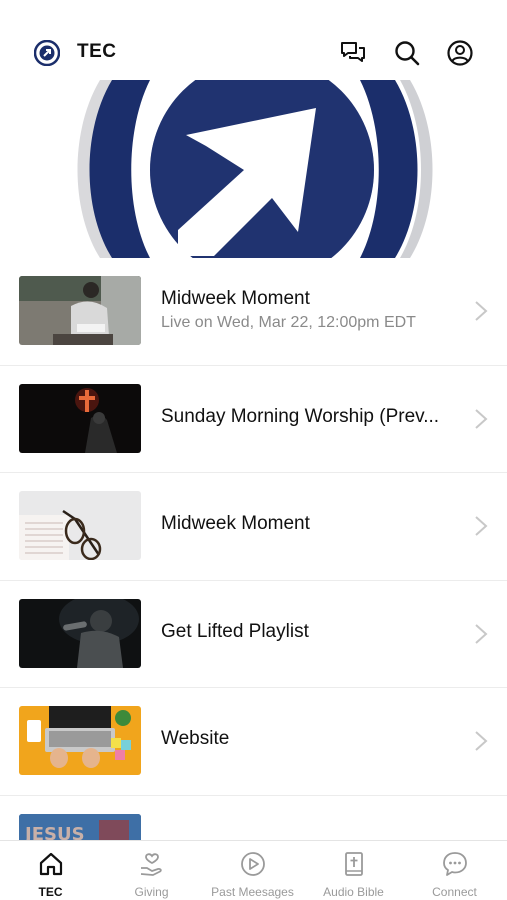  Describe the element at coordinates (253, 864) in the screenshot. I see `play-circle-icon` at that location.